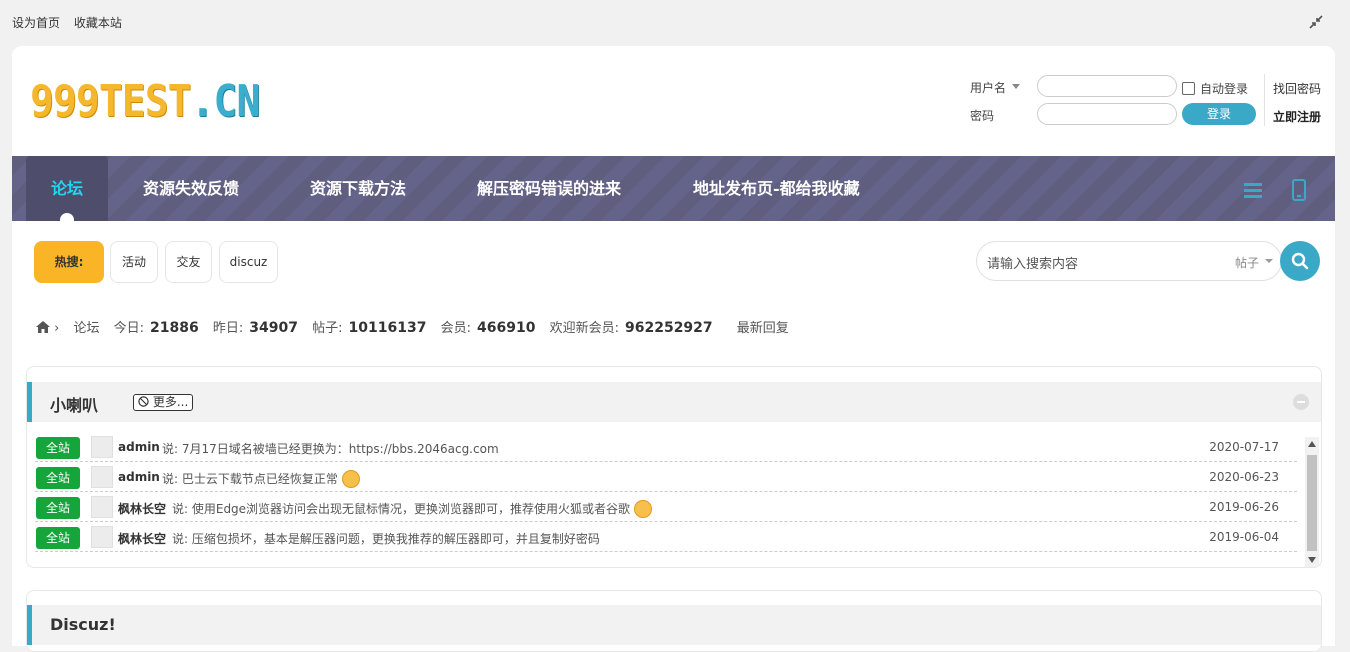  Describe the element at coordinates (110, 101) in the screenshot. I see `logo-text-main: 999TEST` at that location.